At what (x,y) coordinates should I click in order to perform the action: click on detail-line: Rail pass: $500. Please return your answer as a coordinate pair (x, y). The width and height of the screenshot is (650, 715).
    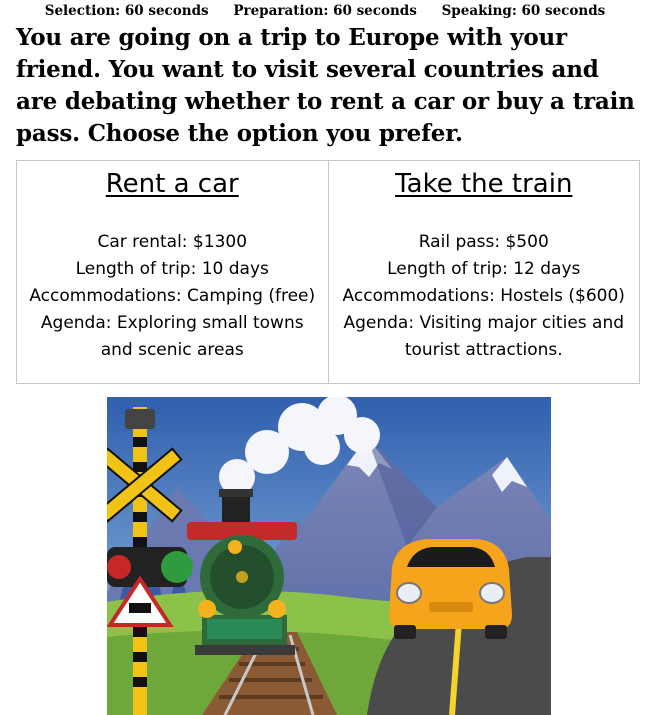
    Looking at the image, I should click on (483, 242).